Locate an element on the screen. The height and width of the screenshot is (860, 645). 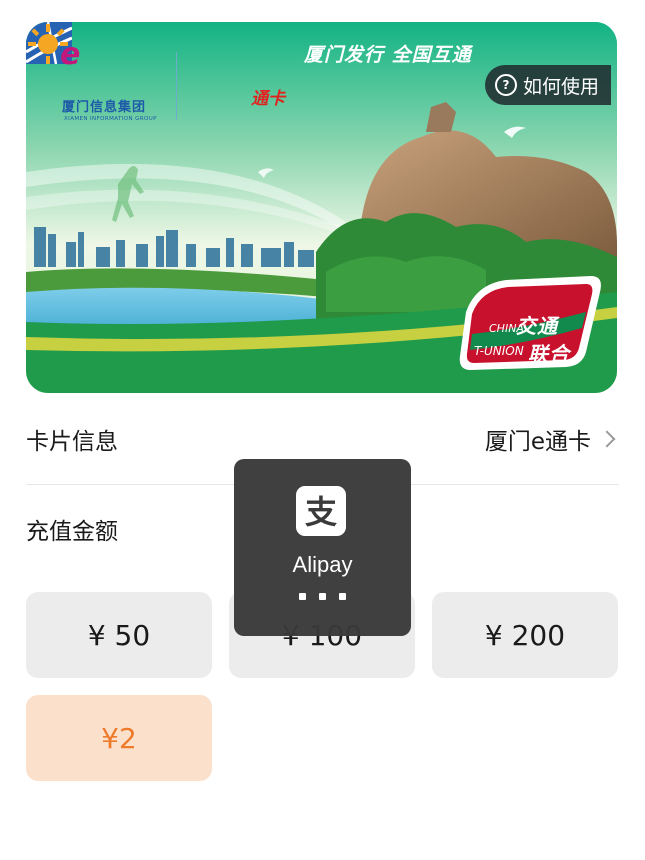
tunion-cn-bottom: 联合 is located at coordinates (549, 354).